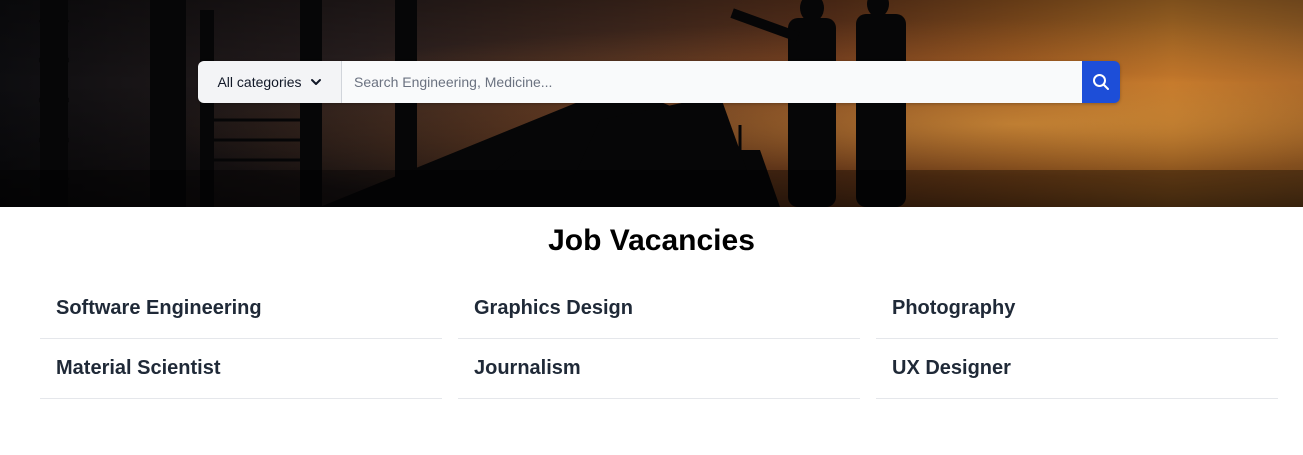 This screenshot has height=455, width=1303. I want to click on job-item-journalism: Journalism, so click(659, 369).